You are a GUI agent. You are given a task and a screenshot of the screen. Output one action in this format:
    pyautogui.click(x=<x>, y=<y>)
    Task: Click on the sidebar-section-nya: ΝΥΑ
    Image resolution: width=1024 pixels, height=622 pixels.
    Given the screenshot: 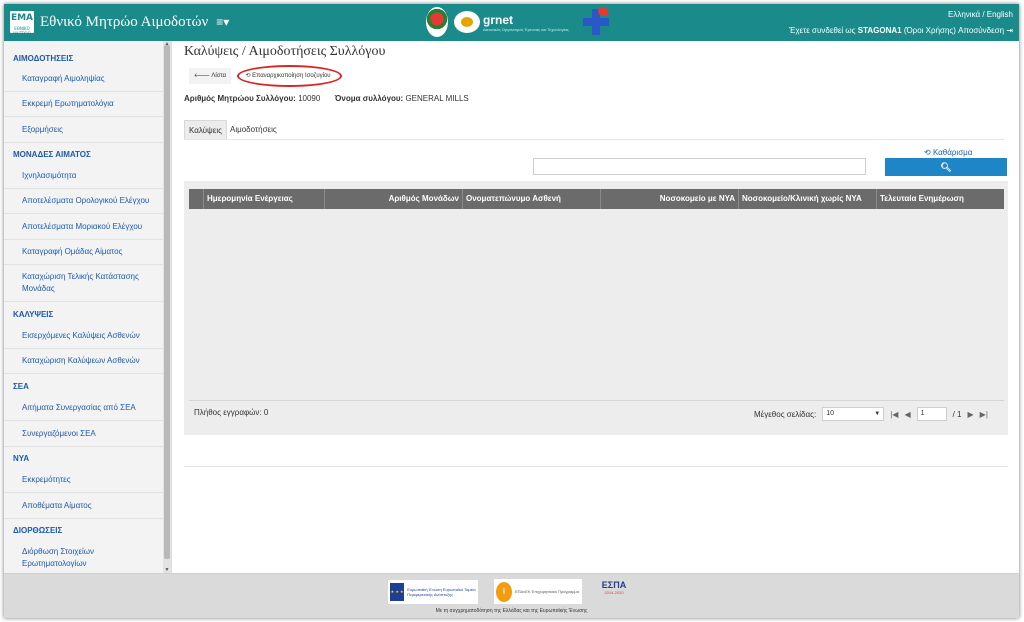 What is the action you would take?
    pyautogui.click(x=21, y=458)
    